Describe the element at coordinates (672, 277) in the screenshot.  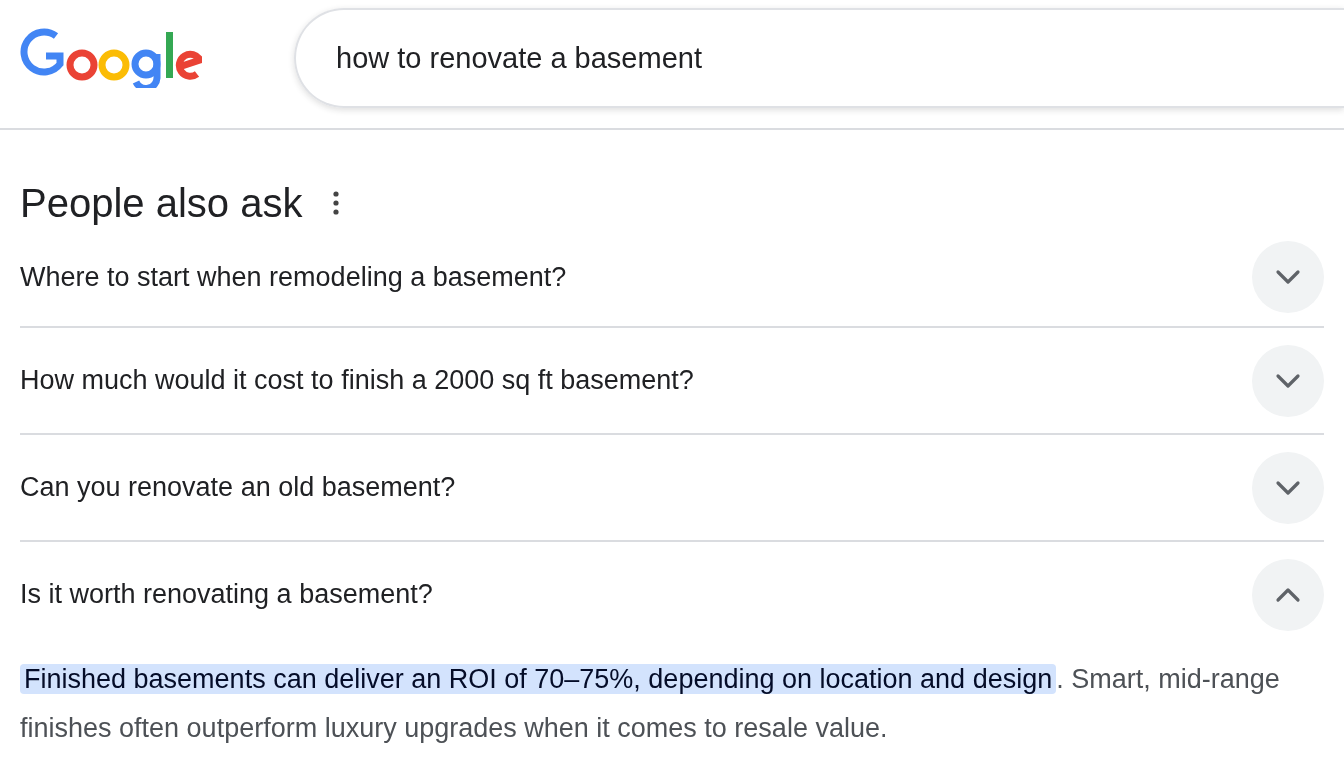
I see `question-item: Where to start when remodeling a basement?` at that location.